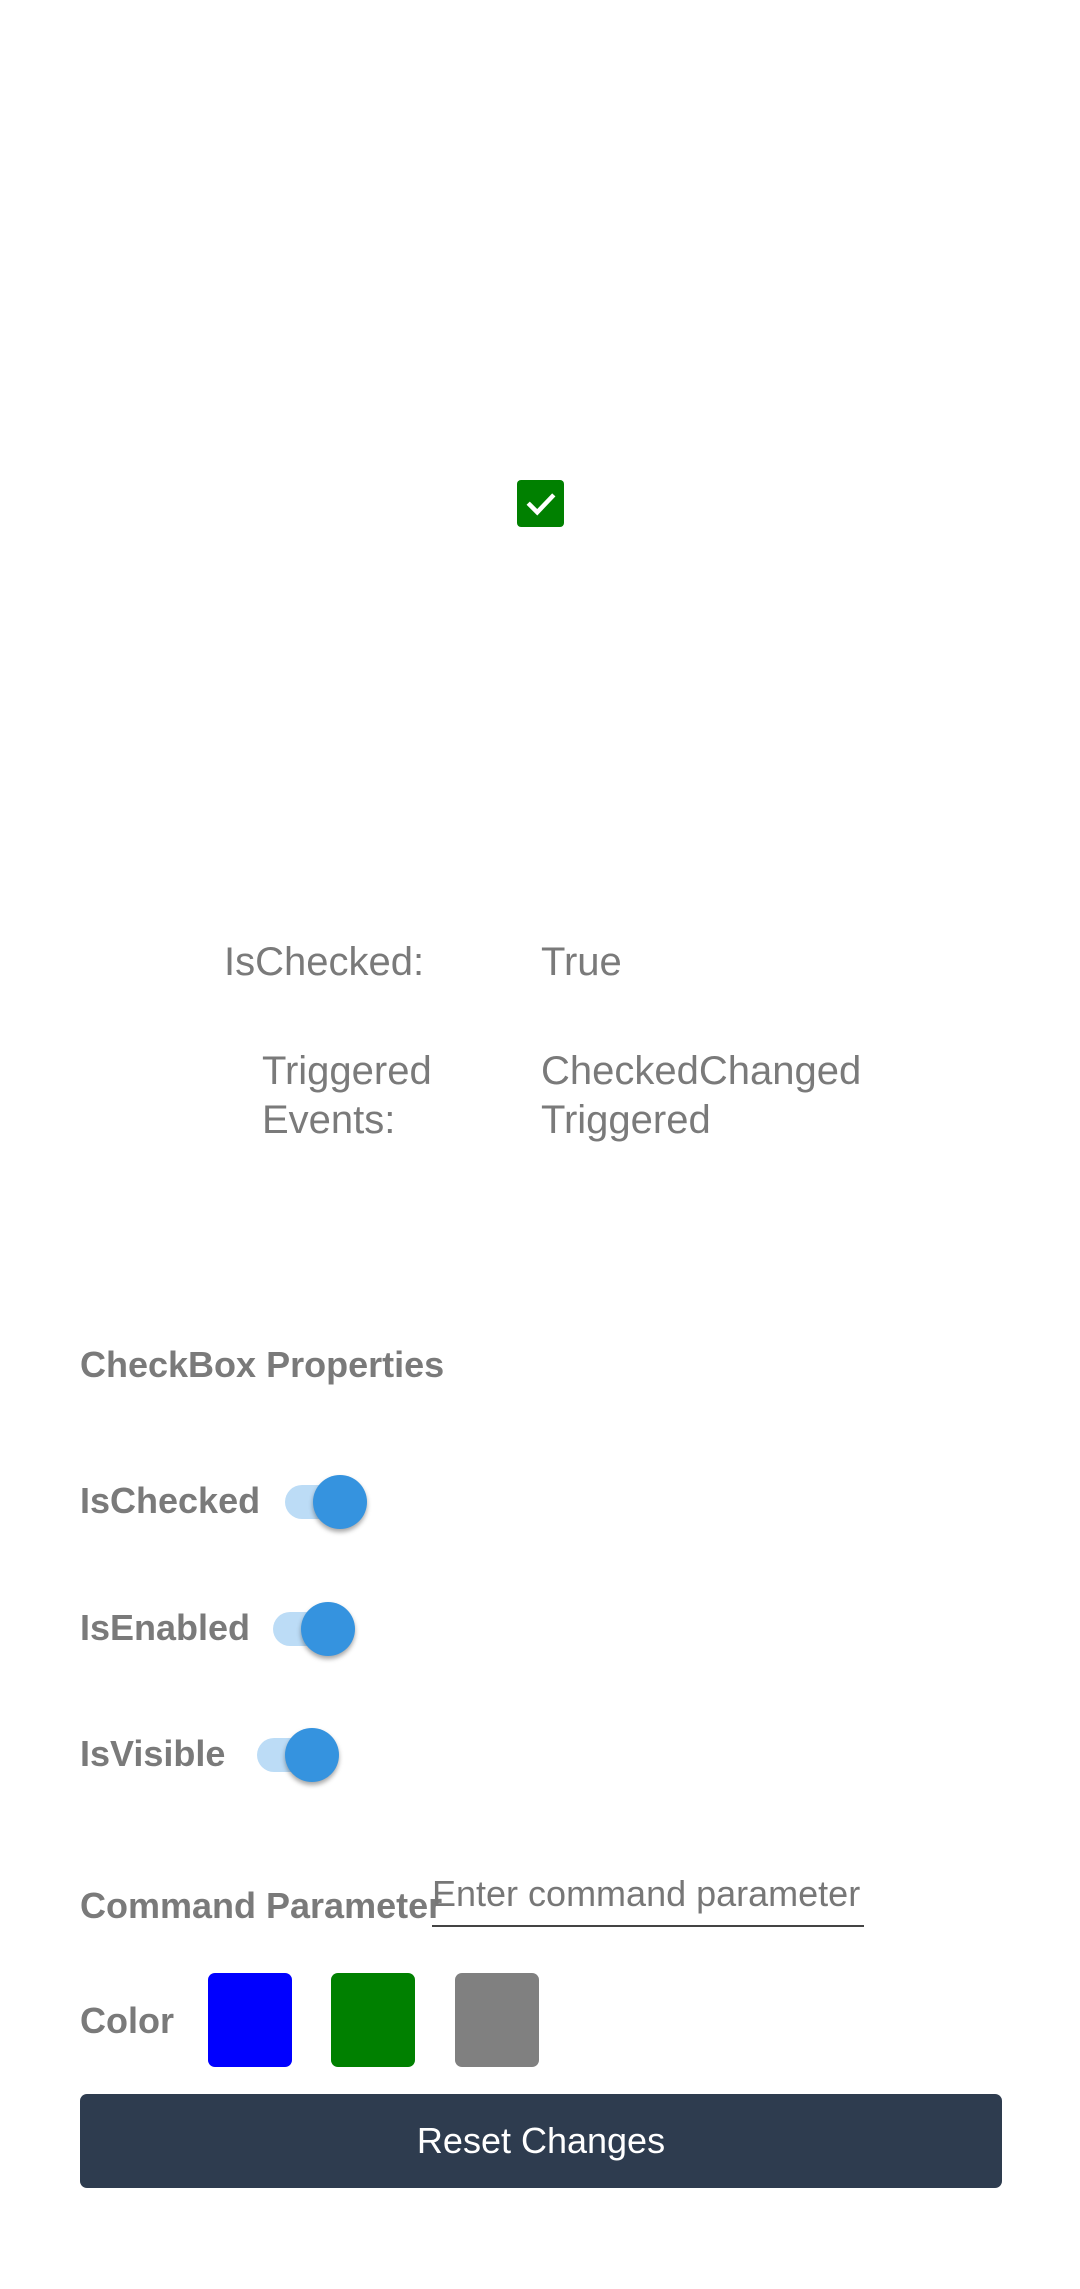 The width and height of the screenshot is (1080, 2289). What do you see at coordinates (701, 1095) in the screenshot?
I see `triggered-events-value: CheckedChanged Triggered` at bounding box center [701, 1095].